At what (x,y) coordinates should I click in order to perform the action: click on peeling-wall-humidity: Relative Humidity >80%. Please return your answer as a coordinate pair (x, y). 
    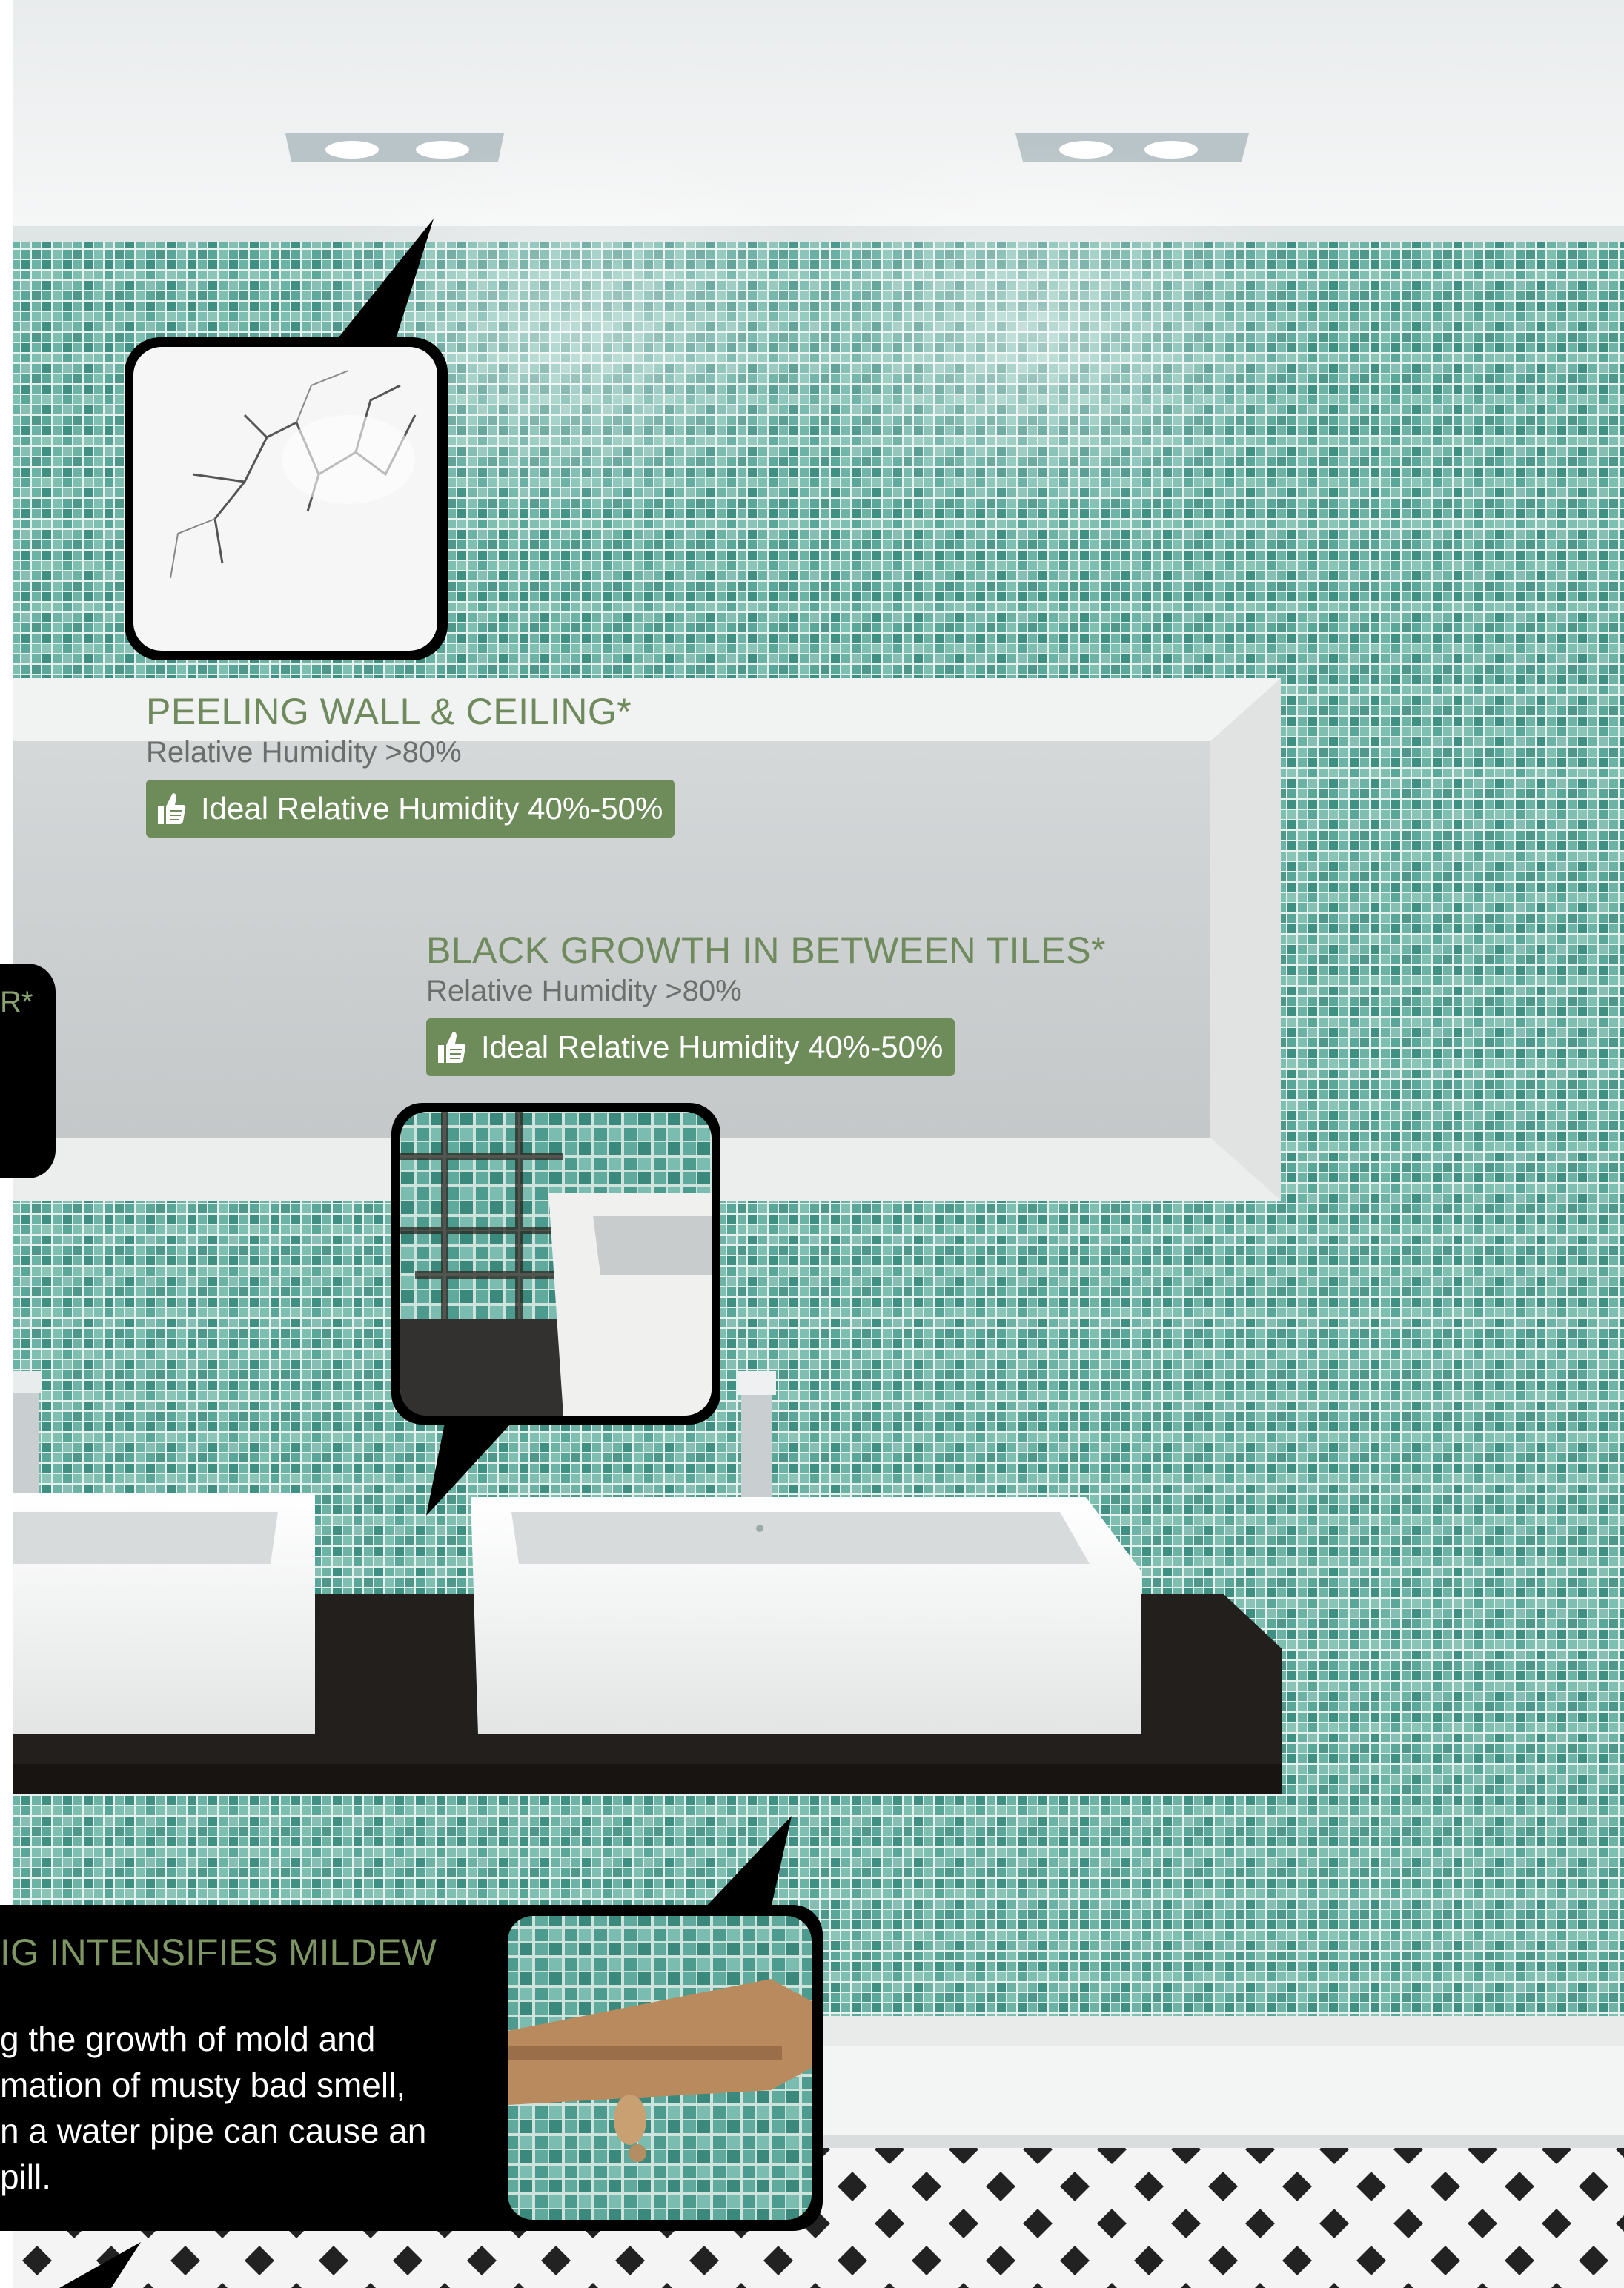
    Looking at the image, I should click on (304, 752).